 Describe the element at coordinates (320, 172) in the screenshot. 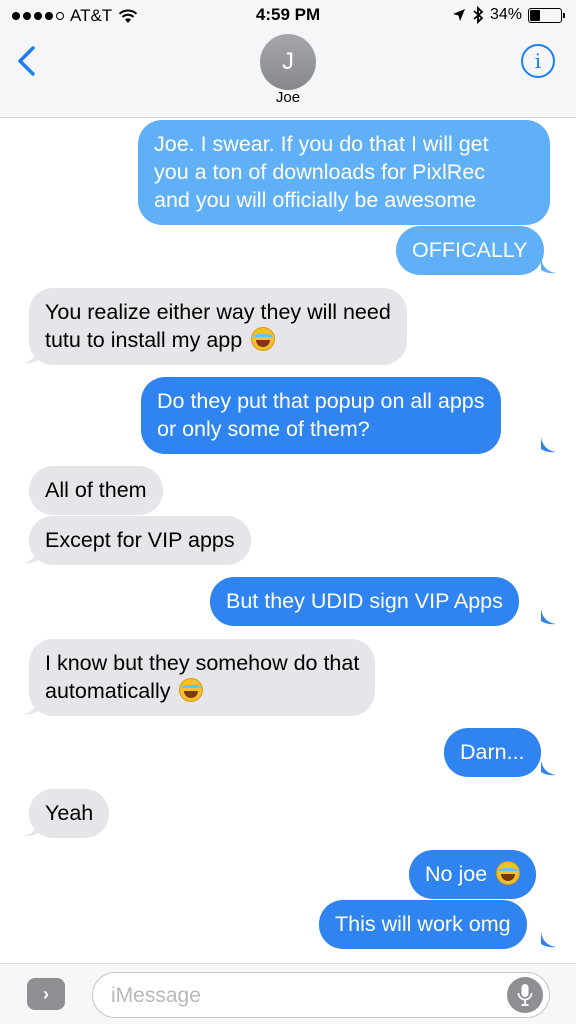

I see `message-line: you a ton of downloads for PixlRec` at that location.